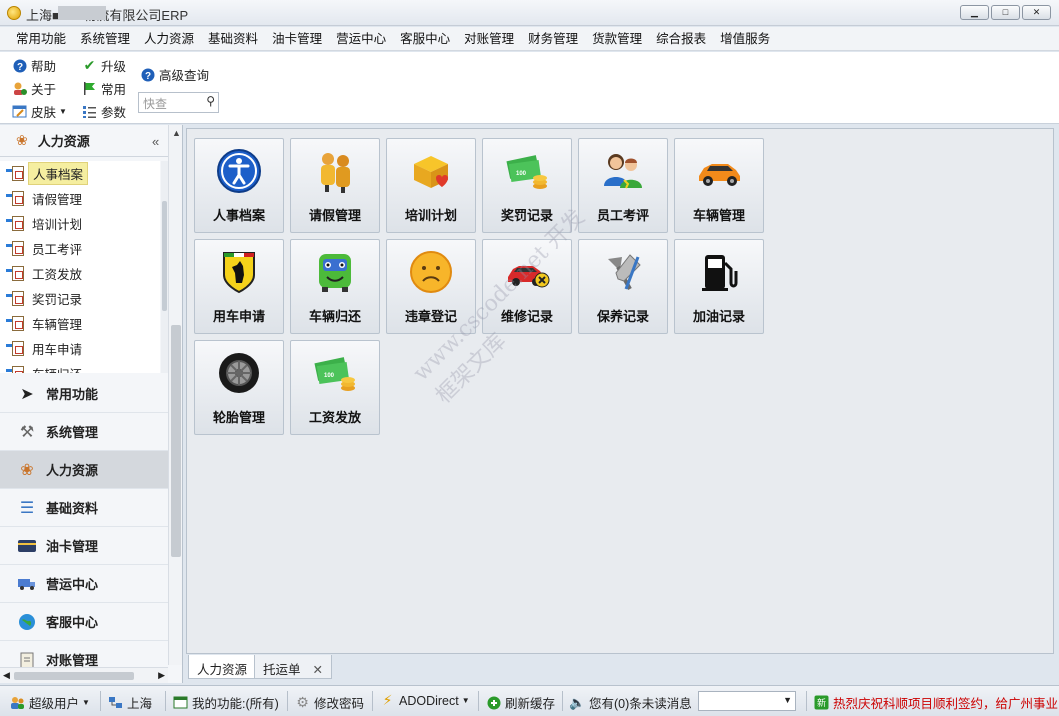  What do you see at coordinates (719, 286) in the screenshot?
I see `tile-refuel: 加油记录` at bounding box center [719, 286].